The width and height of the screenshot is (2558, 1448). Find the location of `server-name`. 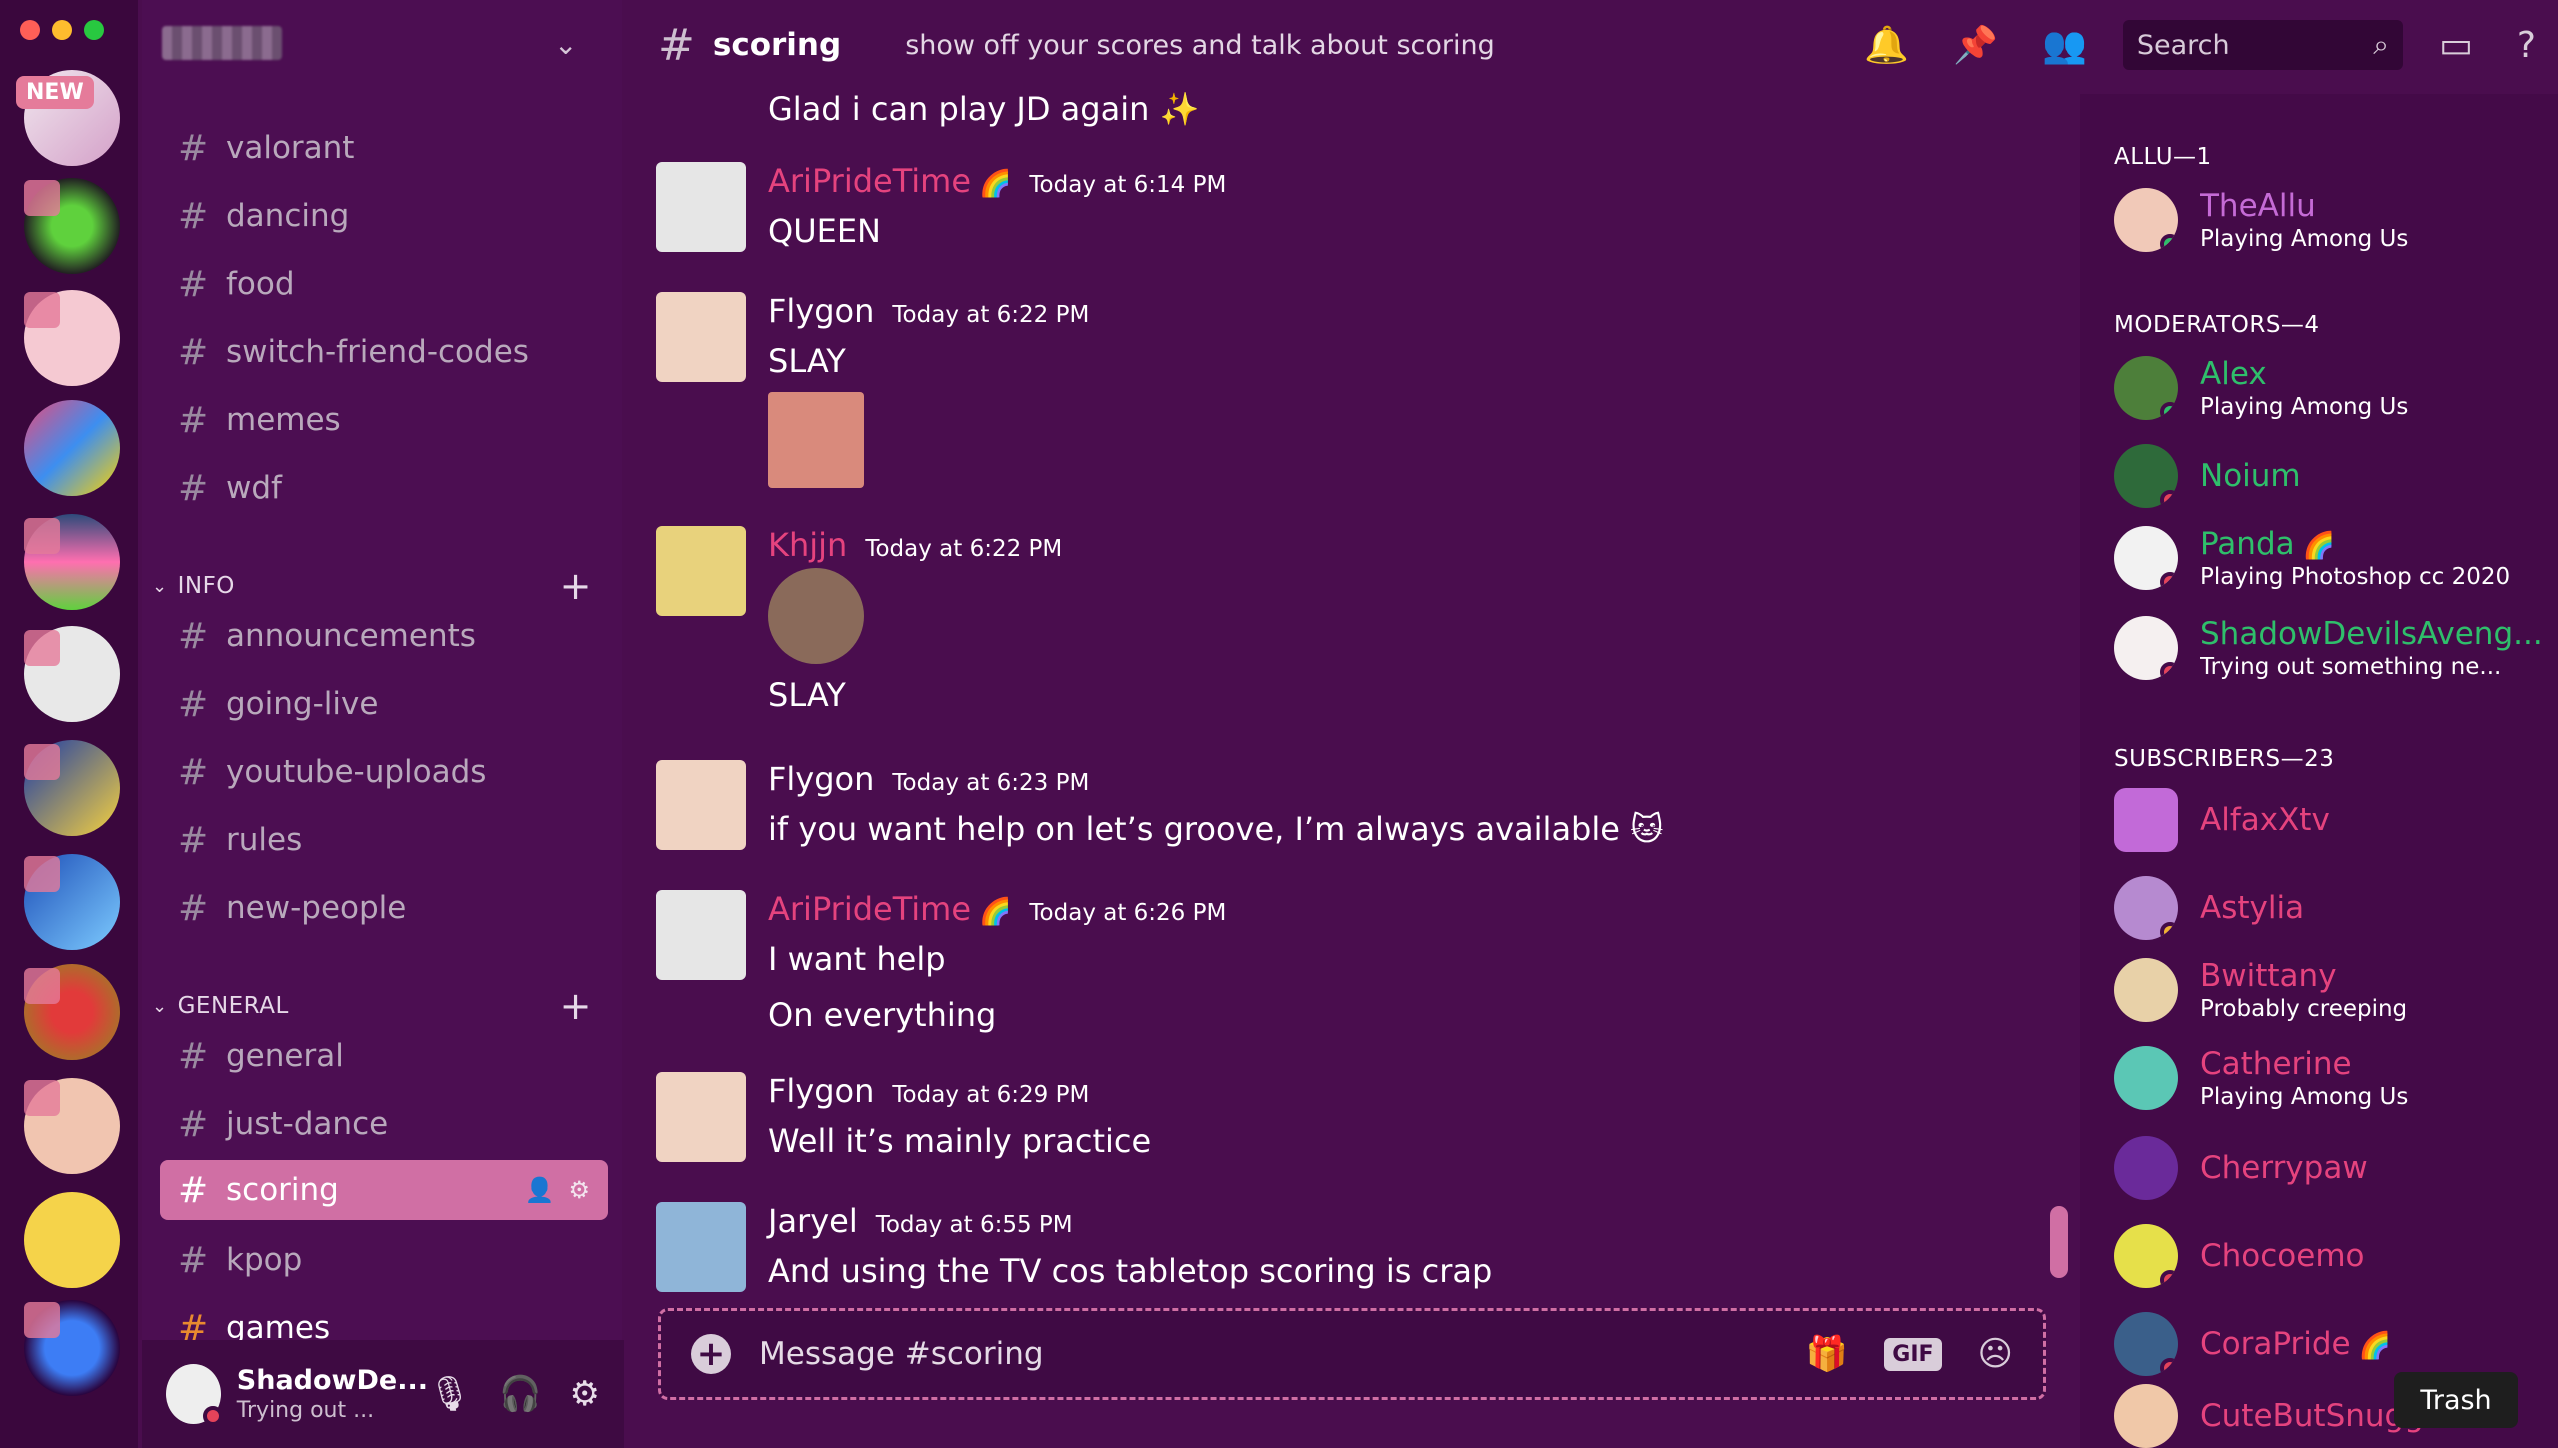

server-name is located at coordinates (222, 43).